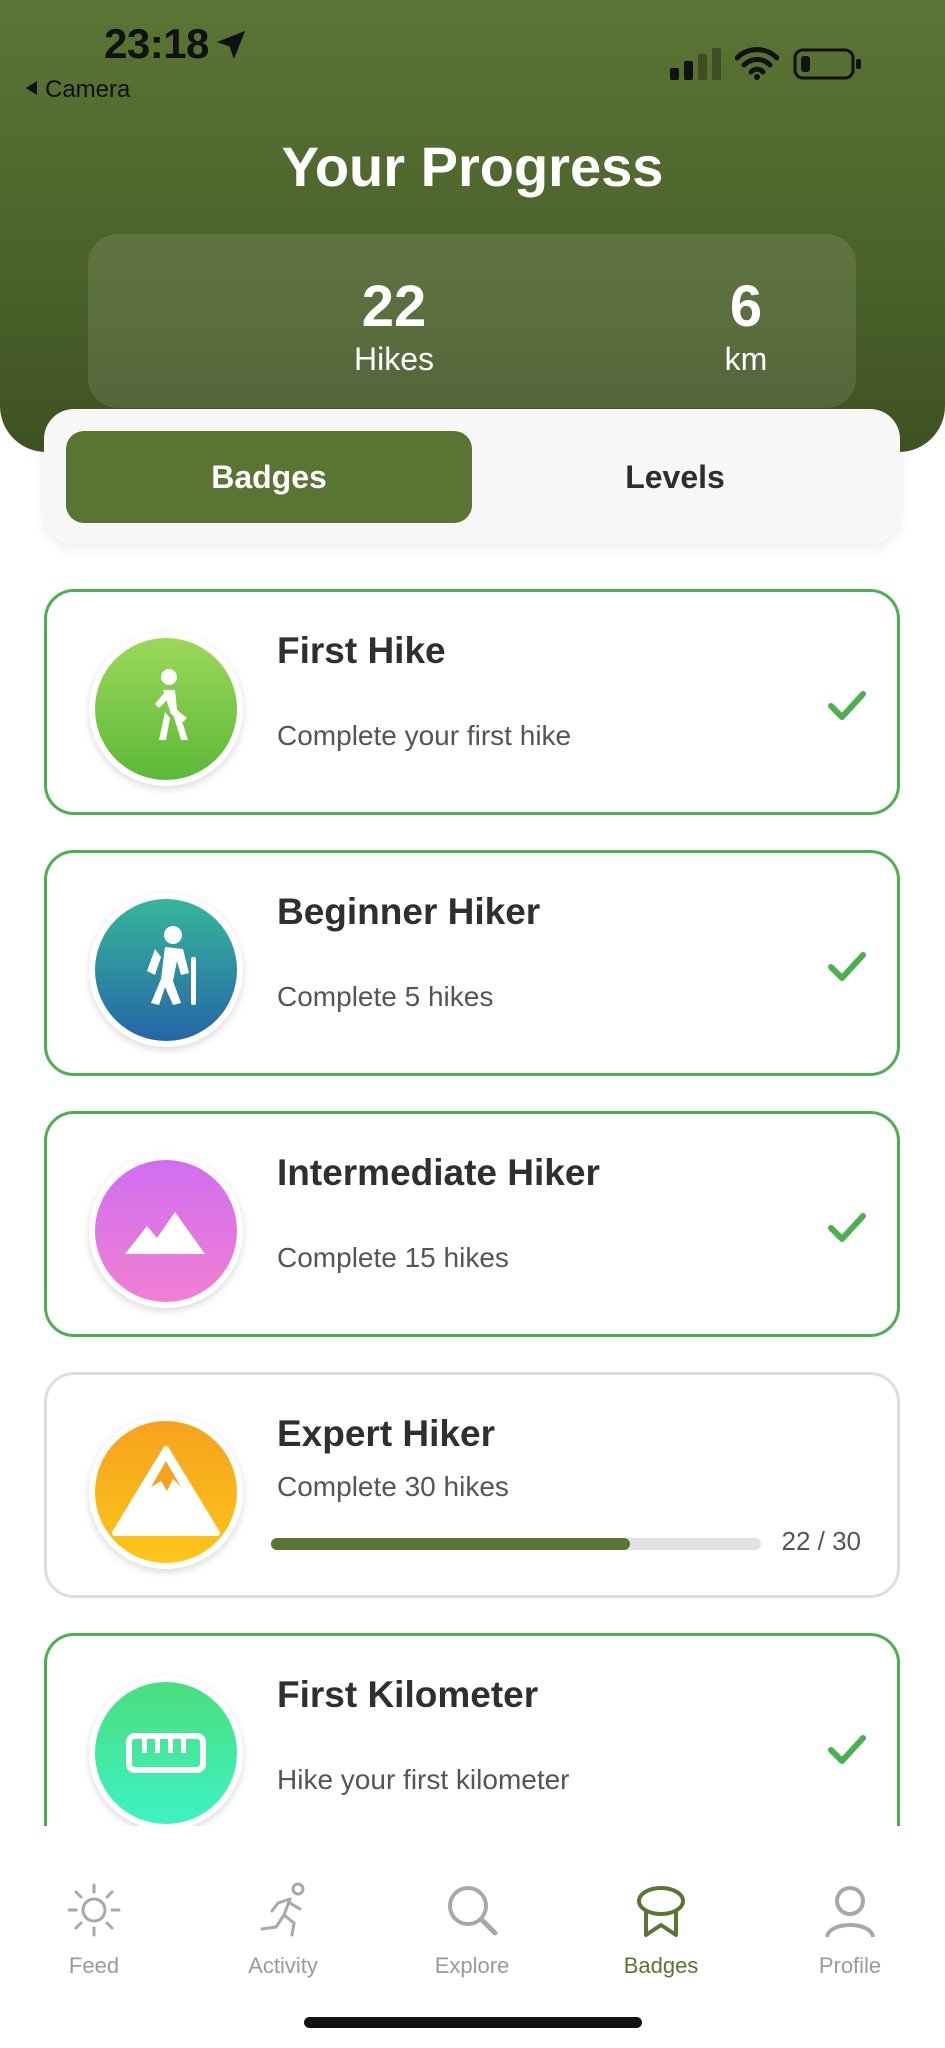 The image size is (945, 2048). I want to click on home-indicator, so click(473, 2022).